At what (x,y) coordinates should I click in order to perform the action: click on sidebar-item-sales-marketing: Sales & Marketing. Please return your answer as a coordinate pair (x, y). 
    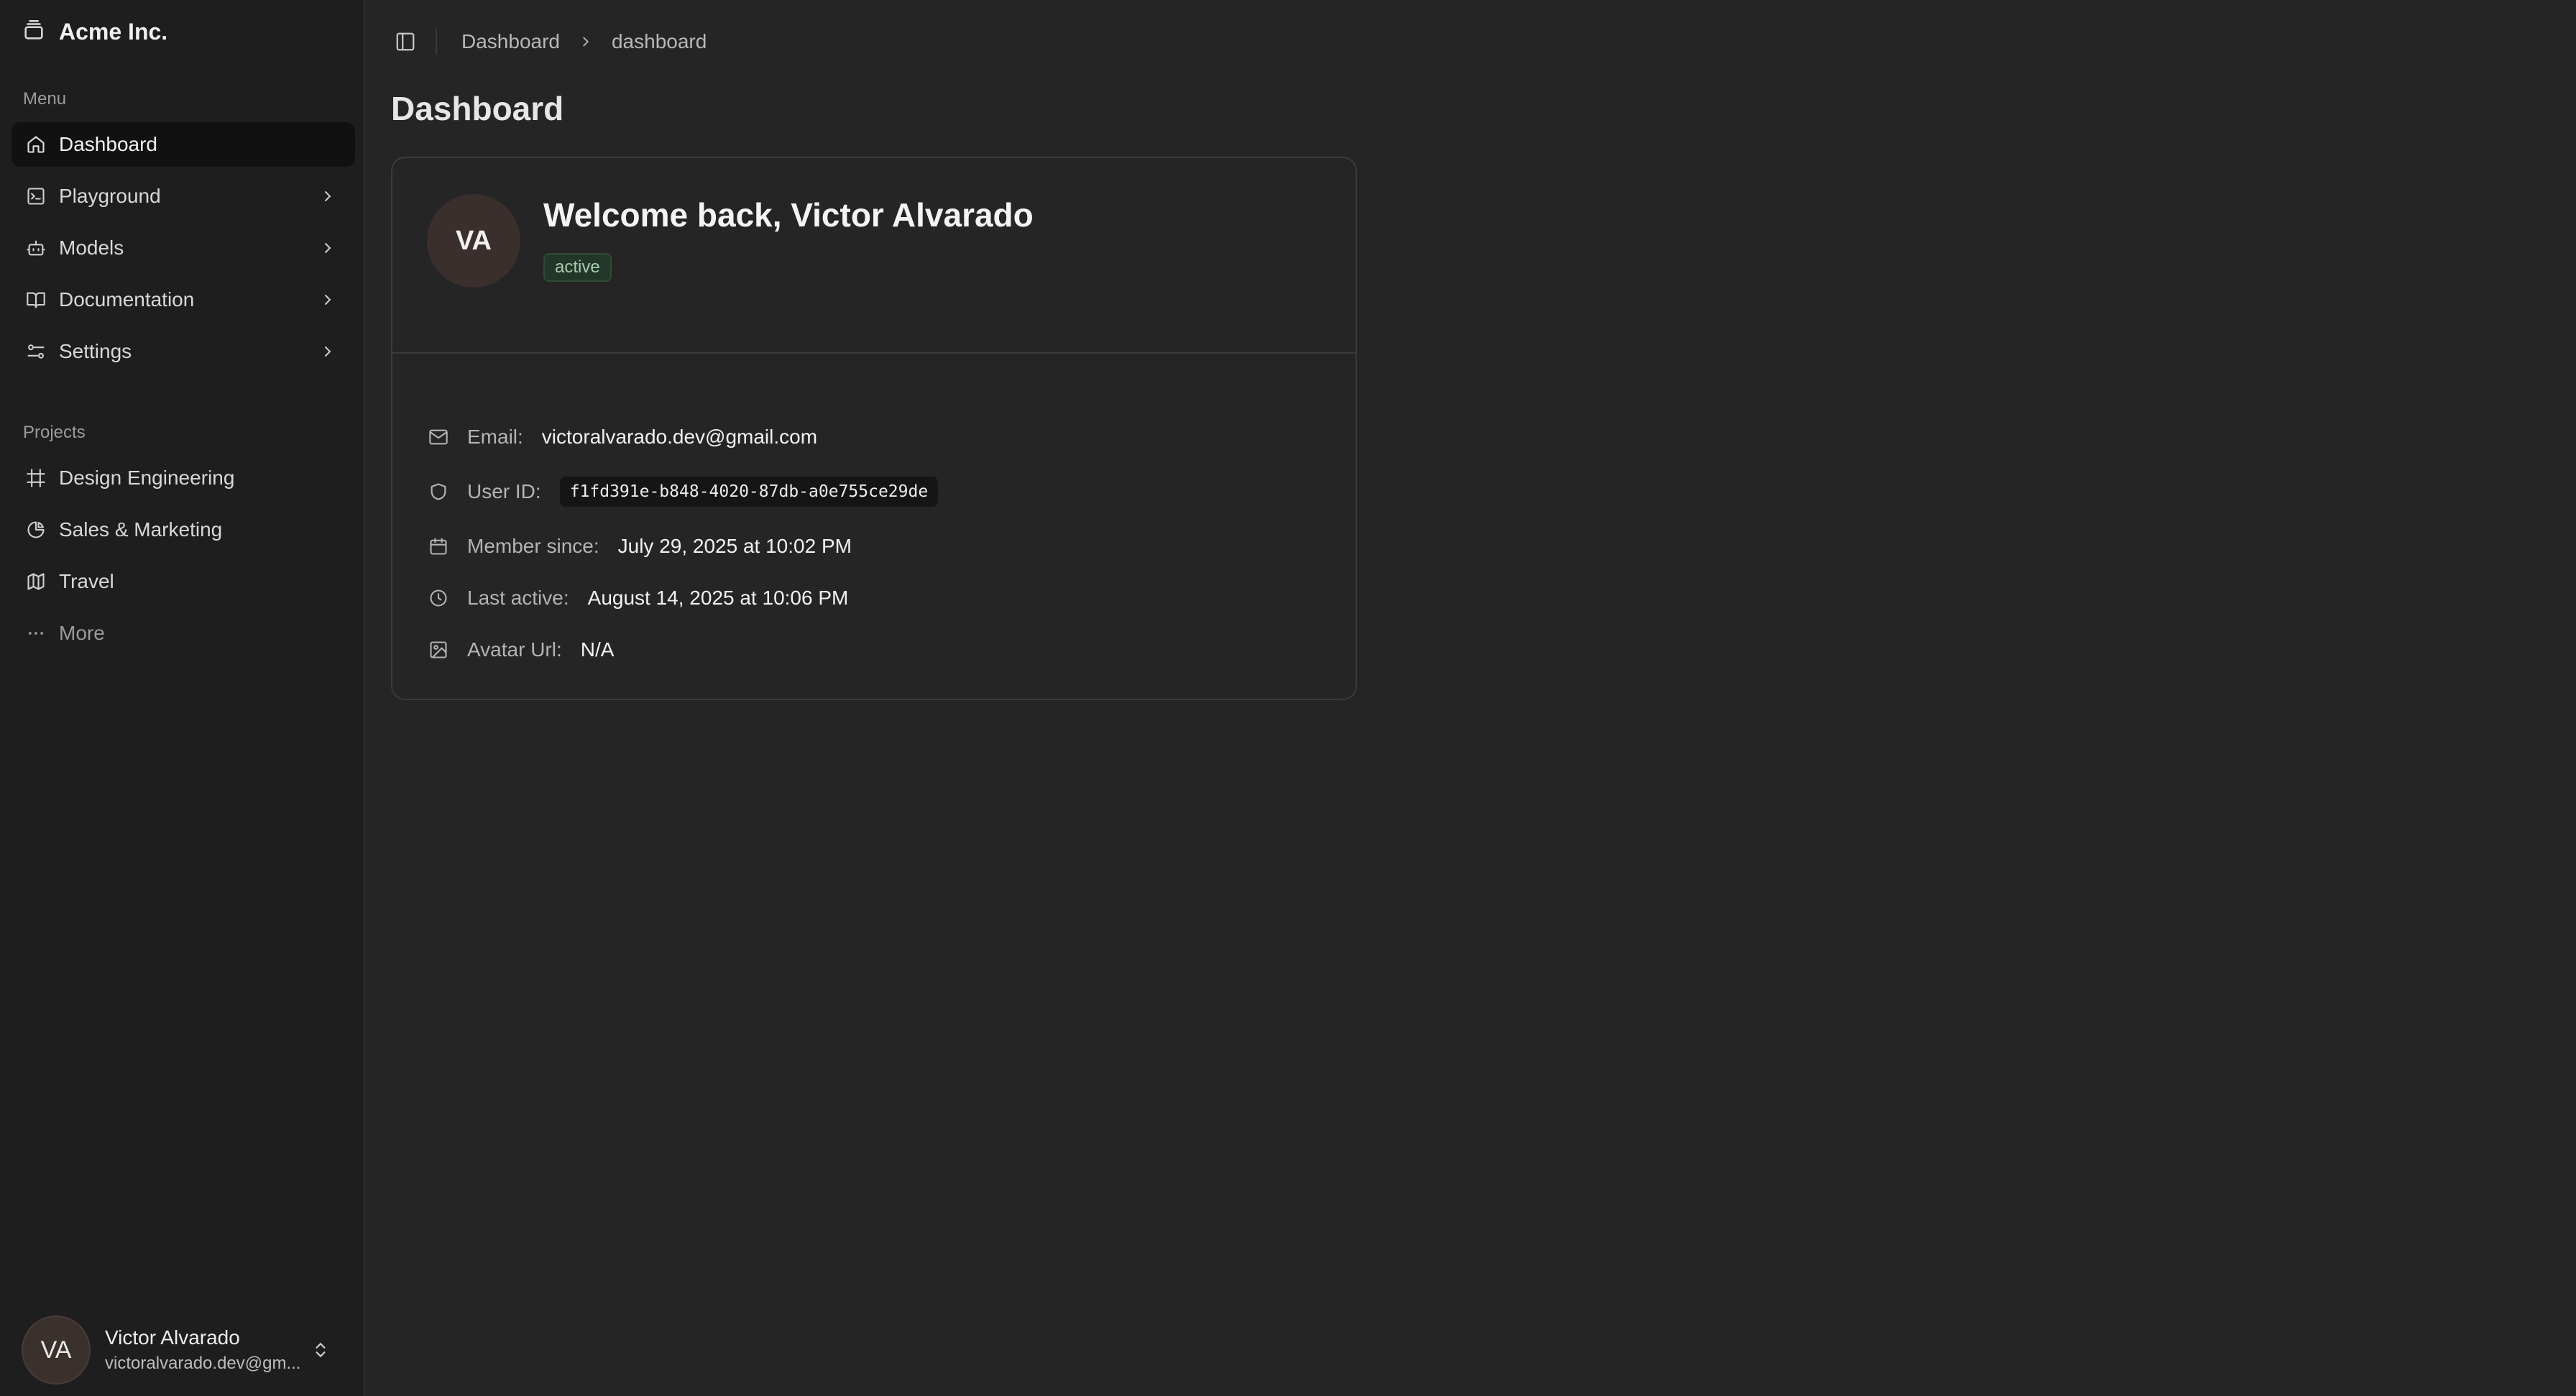
    Looking at the image, I should click on (183, 530).